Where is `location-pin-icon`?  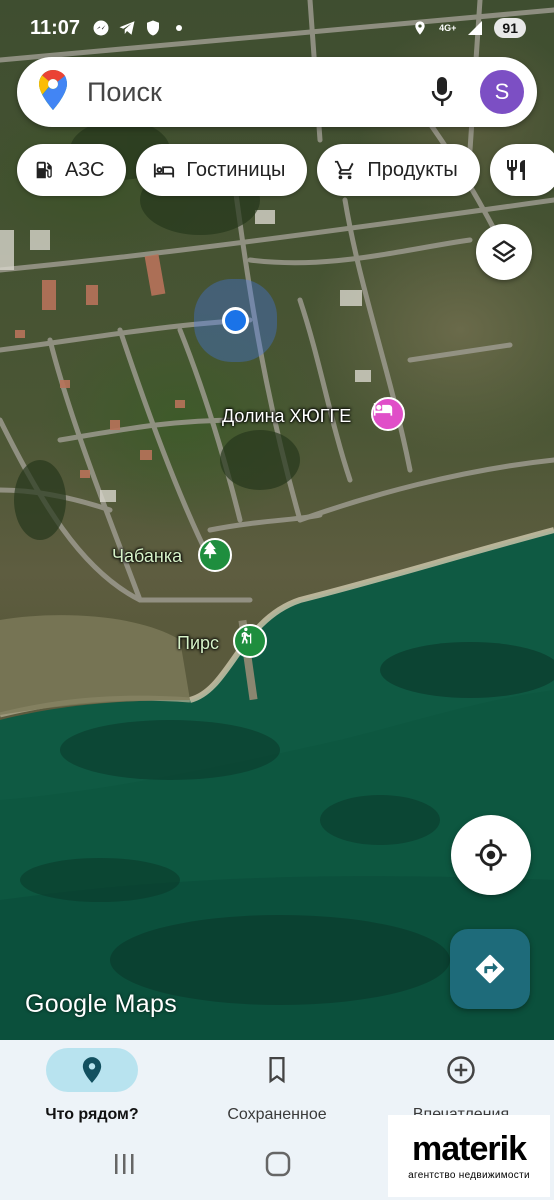
location-pin-icon is located at coordinates (92, 1070).